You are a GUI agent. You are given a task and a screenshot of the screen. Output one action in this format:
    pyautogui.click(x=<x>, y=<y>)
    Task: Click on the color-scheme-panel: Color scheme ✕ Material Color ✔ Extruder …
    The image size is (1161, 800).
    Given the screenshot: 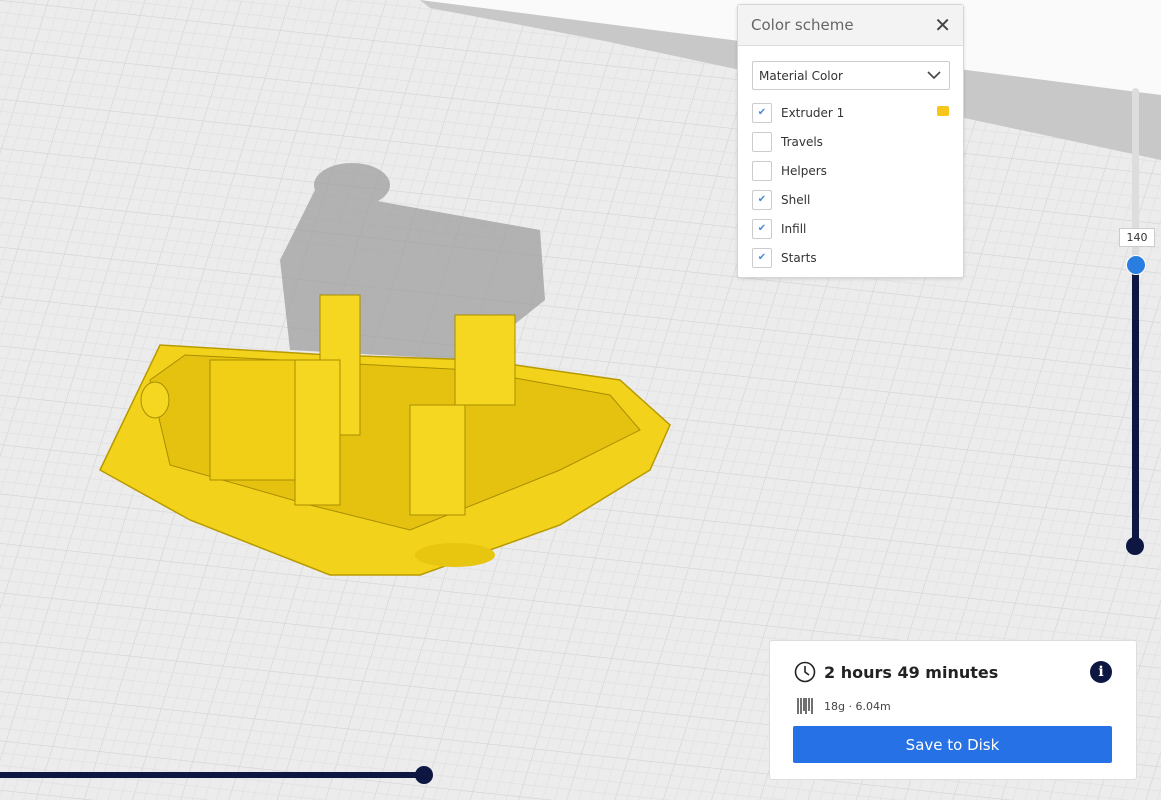 What is the action you would take?
    pyautogui.click(x=850, y=141)
    